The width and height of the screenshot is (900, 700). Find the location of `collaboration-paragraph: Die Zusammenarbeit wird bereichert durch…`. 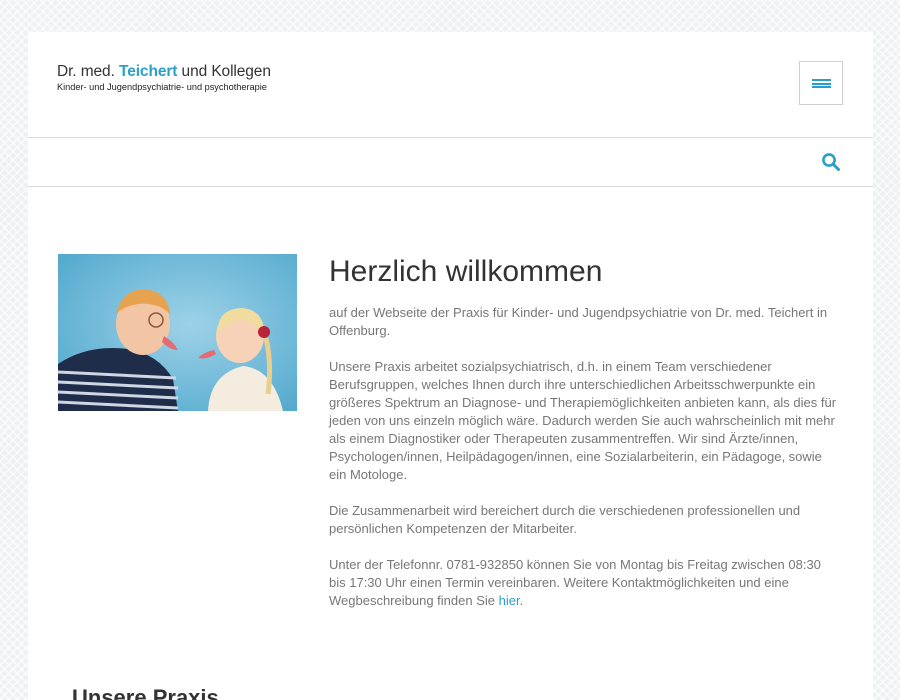

collaboration-paragraph: Die Zusammenarbeit wird bereichert durch… is located at coordinates (565, 519).